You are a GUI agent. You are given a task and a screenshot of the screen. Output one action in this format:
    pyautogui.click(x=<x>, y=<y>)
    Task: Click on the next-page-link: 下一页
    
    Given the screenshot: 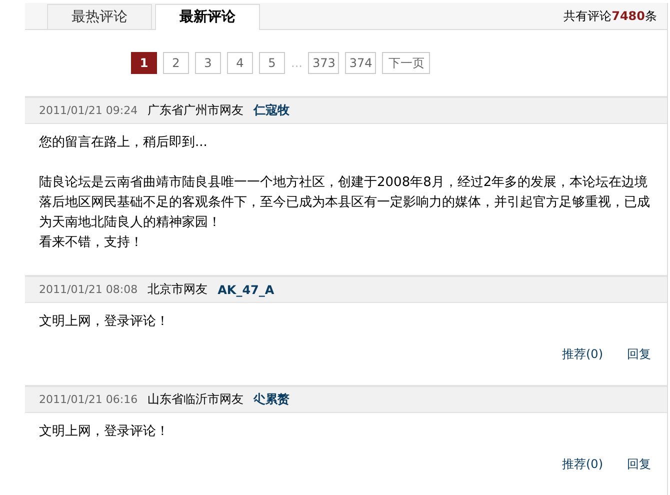 What is the action you would take?
    pyautogui.click(x=406, y=63)
    